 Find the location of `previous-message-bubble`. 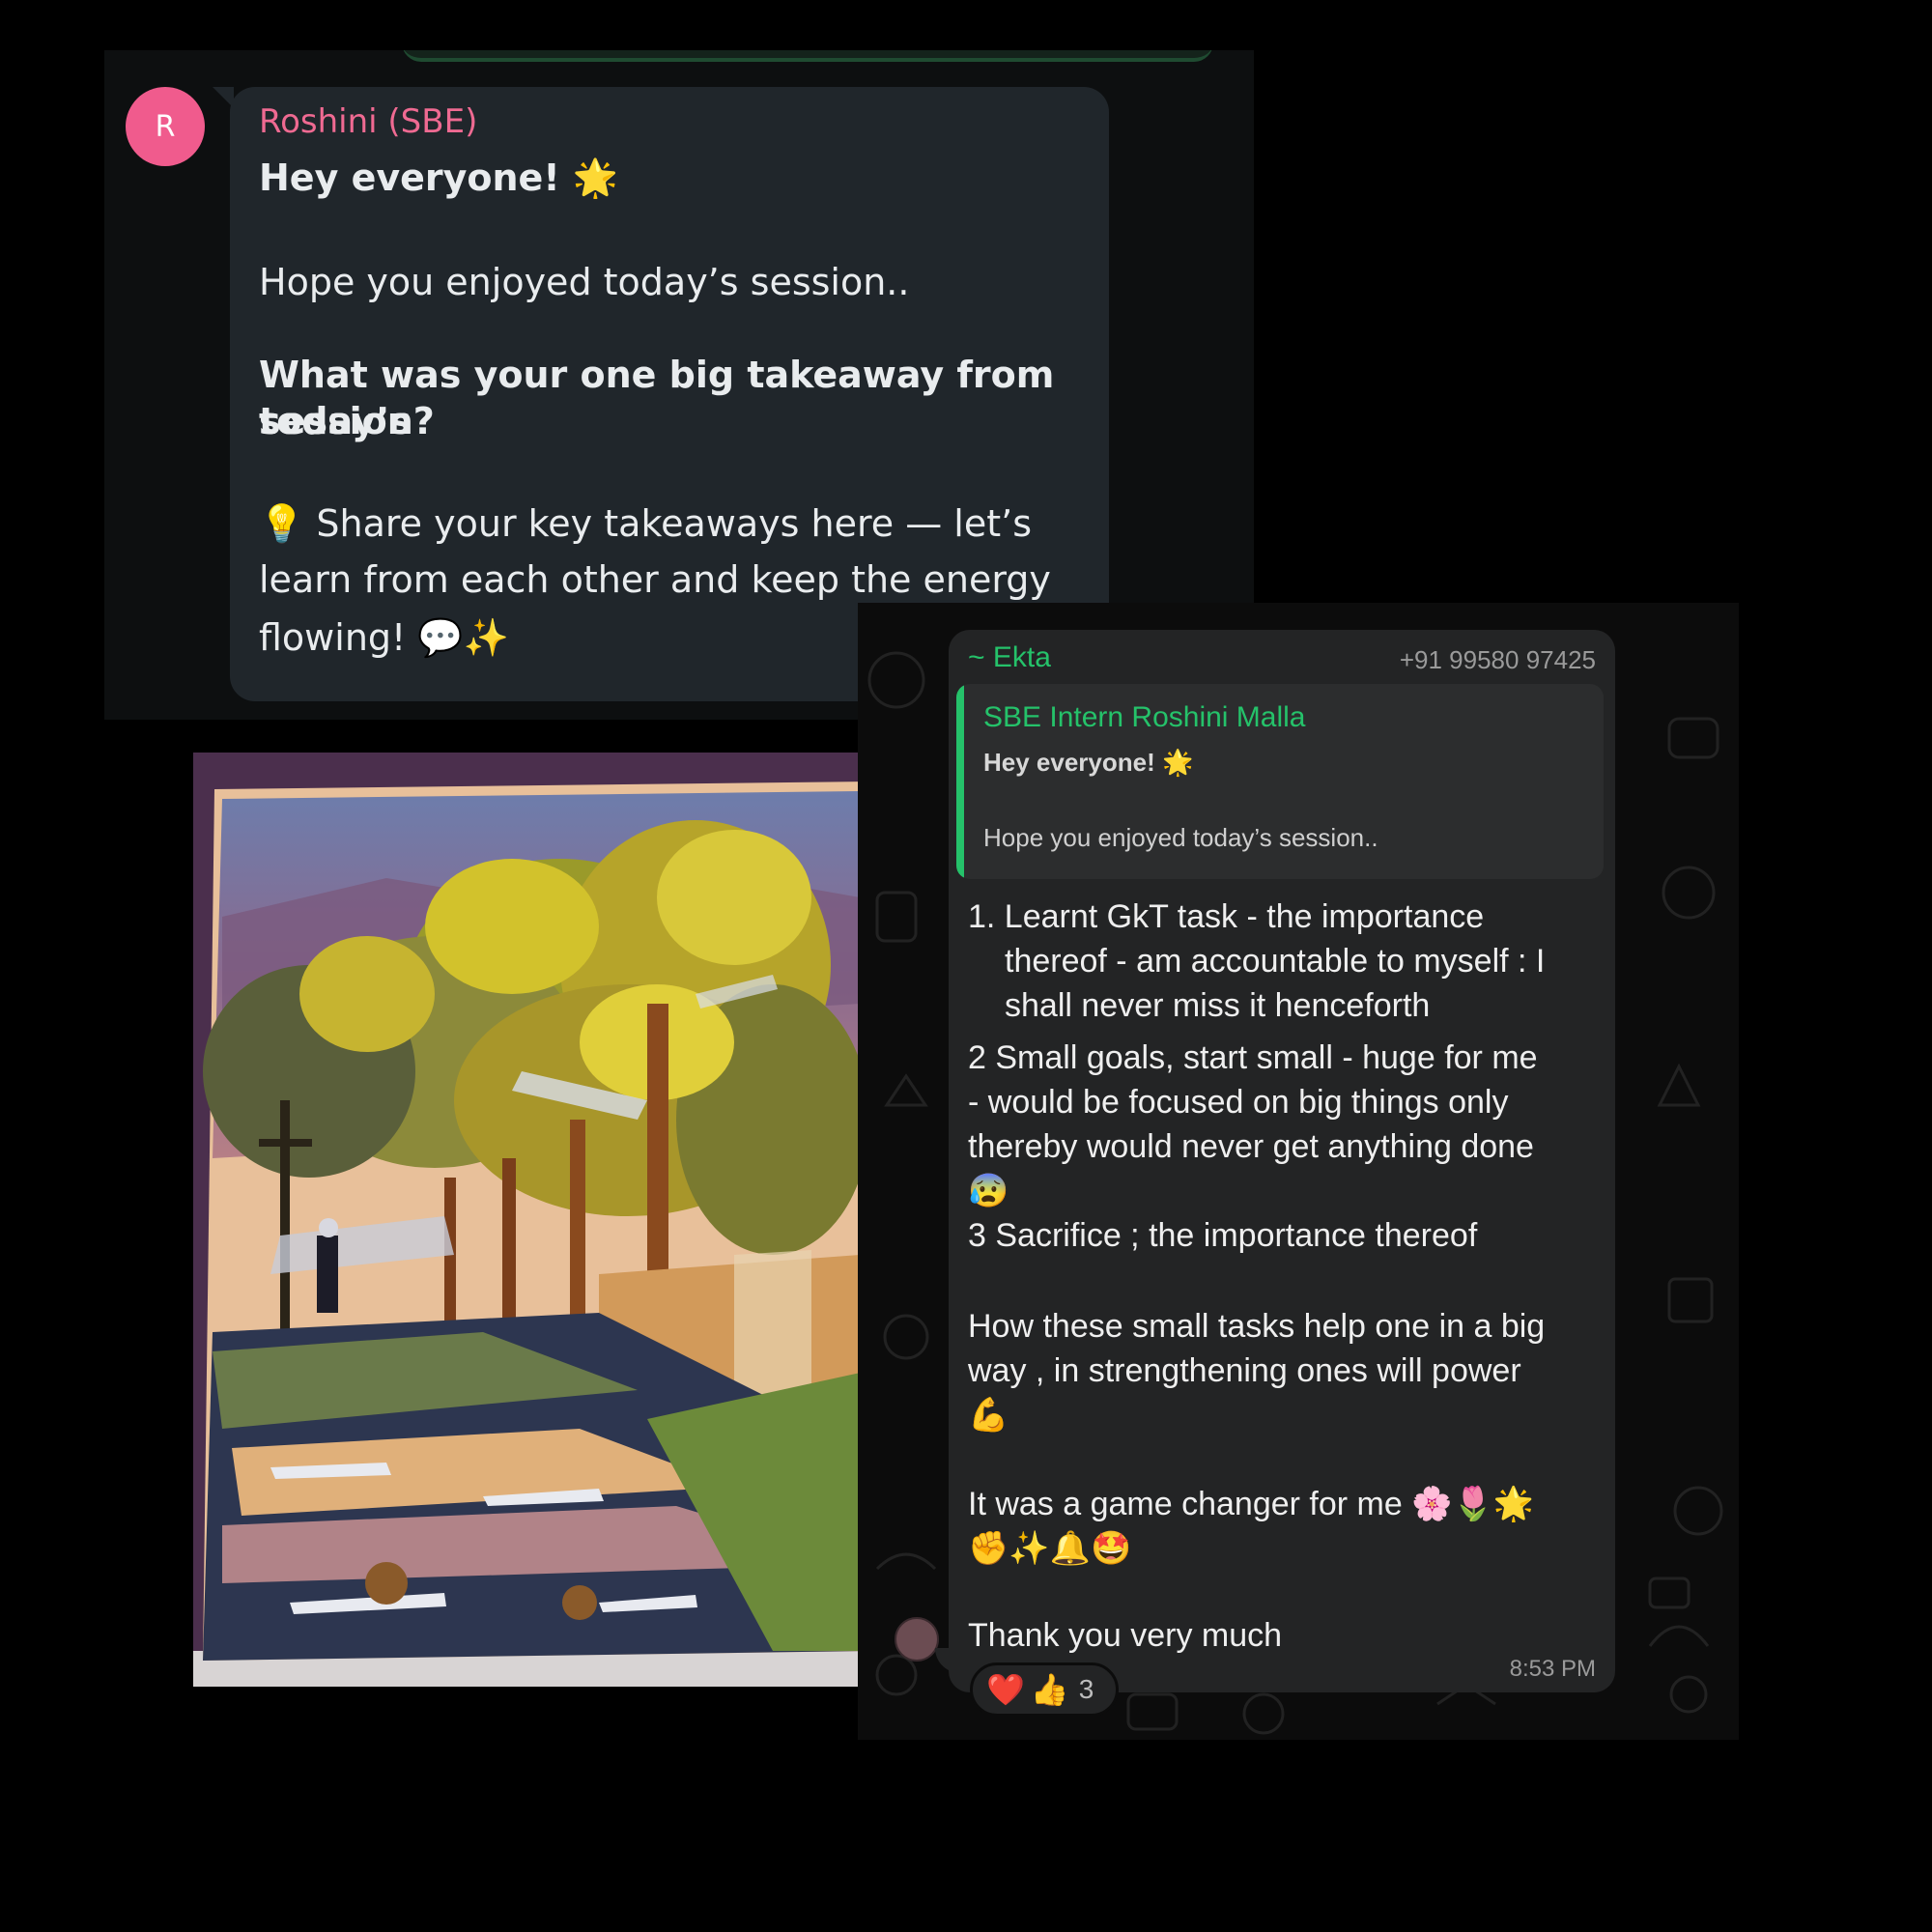

previous-message-bubble is located at coordinates (807, 56).